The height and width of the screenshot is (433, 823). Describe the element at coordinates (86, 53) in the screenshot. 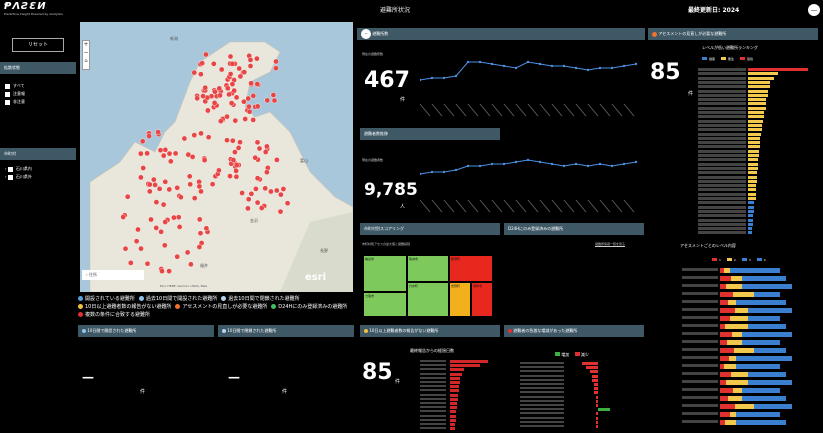

I see `zoom-out-button: −` at that location.